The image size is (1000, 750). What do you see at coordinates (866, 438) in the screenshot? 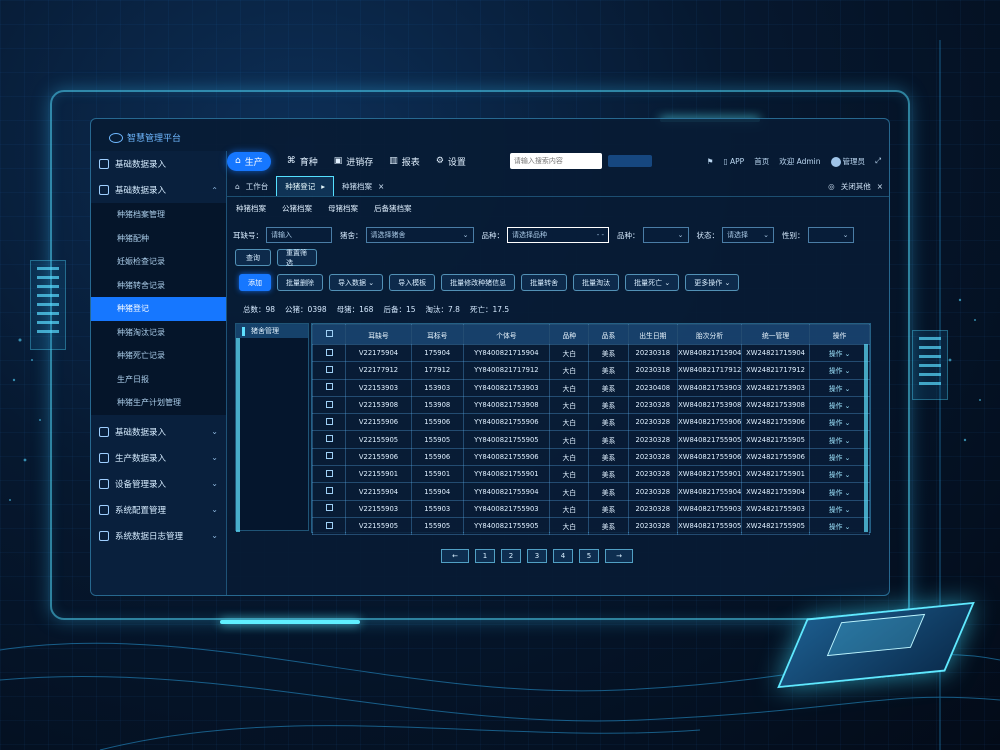
I see `table-scrollbar` at bounding box center [866, 438].